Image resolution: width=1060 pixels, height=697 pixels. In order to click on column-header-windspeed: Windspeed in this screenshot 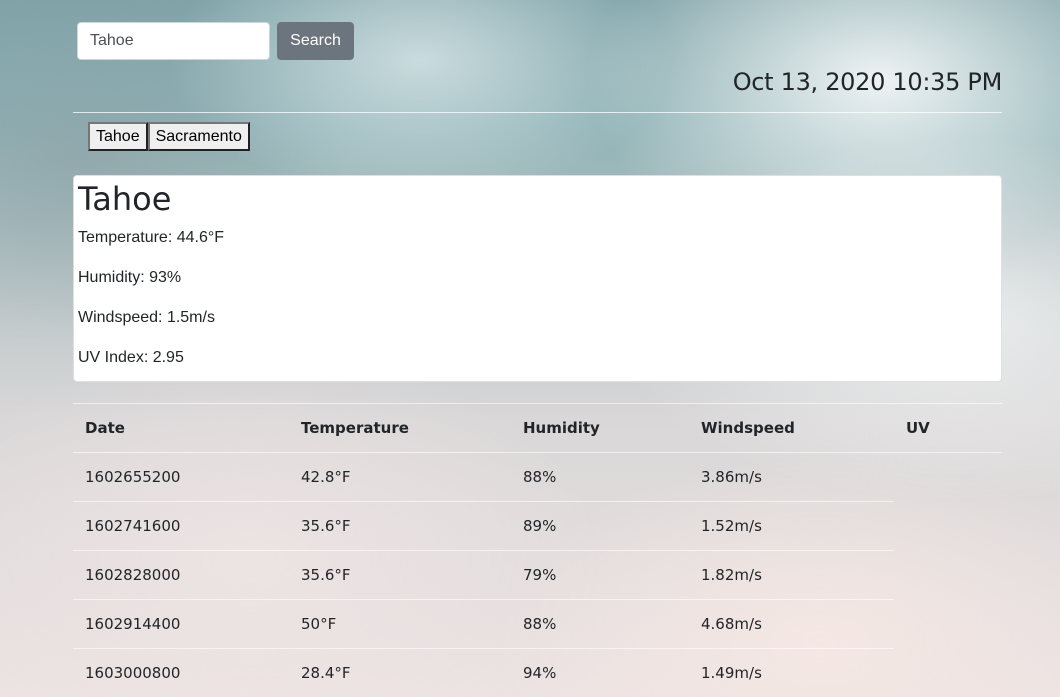, I will do `click(791, 428)`.